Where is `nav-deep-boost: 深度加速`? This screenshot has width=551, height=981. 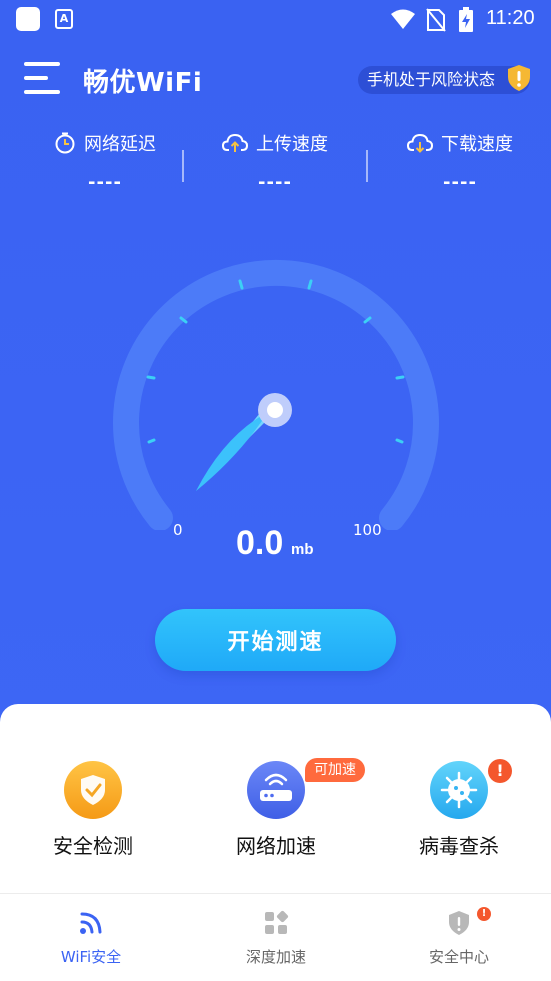
nav-deep-boost: 深度加速 is located at coordinates (276, 938).